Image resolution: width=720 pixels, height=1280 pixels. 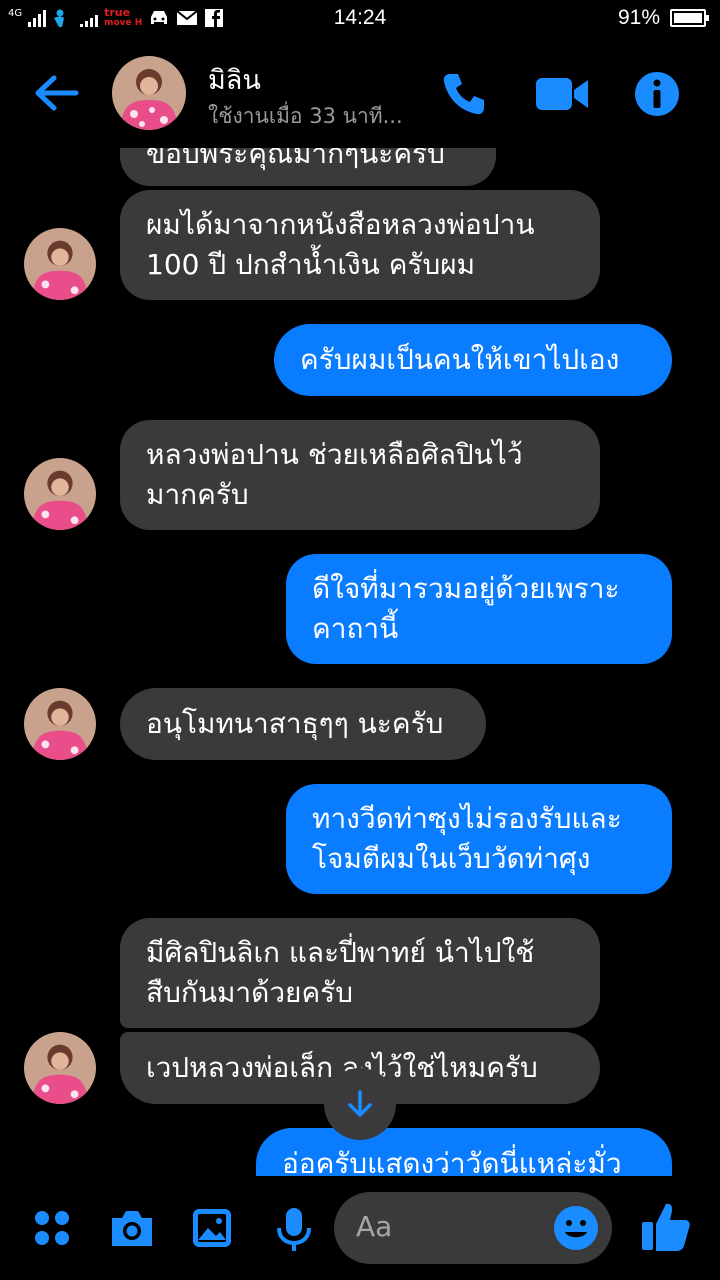 I want to click on message-bubble-incoming: อนุโมทนาสาธุๆๆ นะครับ, so click(x=303, y=724).